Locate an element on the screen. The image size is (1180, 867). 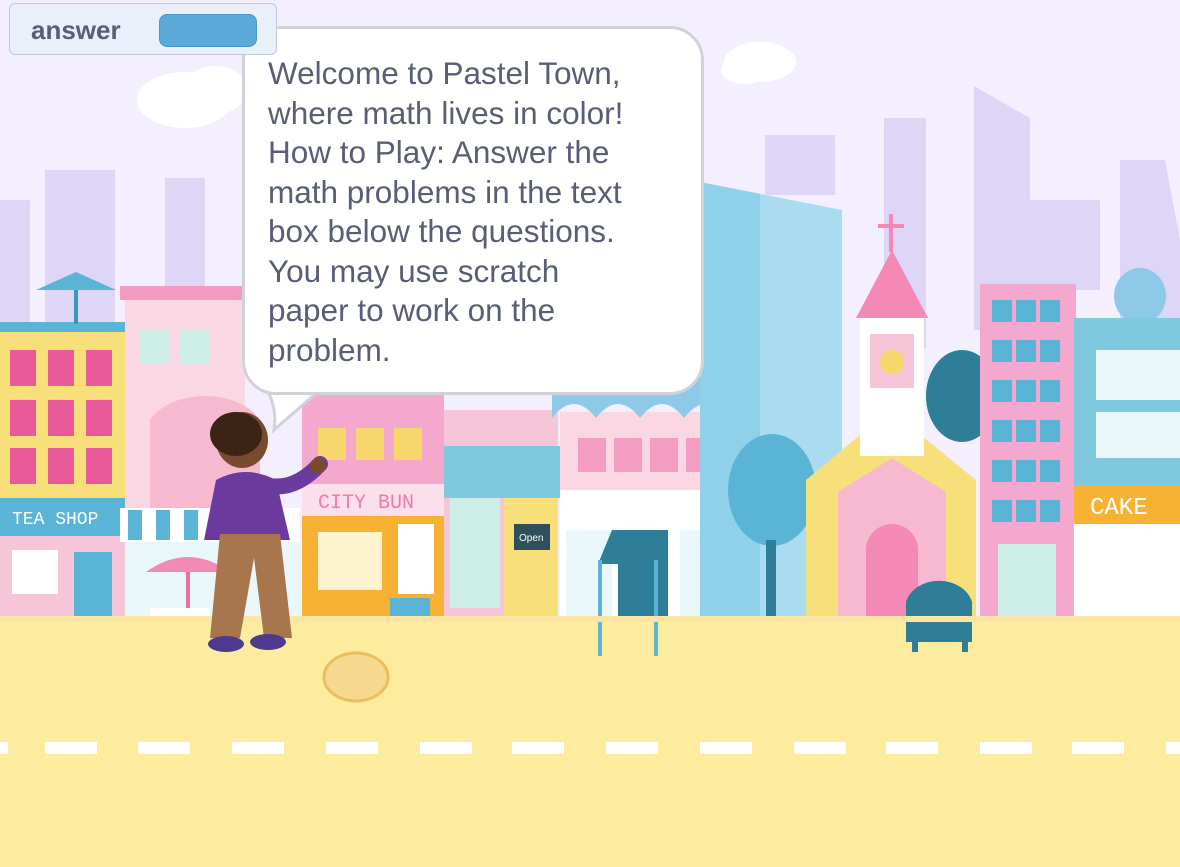
open-shop-building: Open is located at coordinates (507, 515).